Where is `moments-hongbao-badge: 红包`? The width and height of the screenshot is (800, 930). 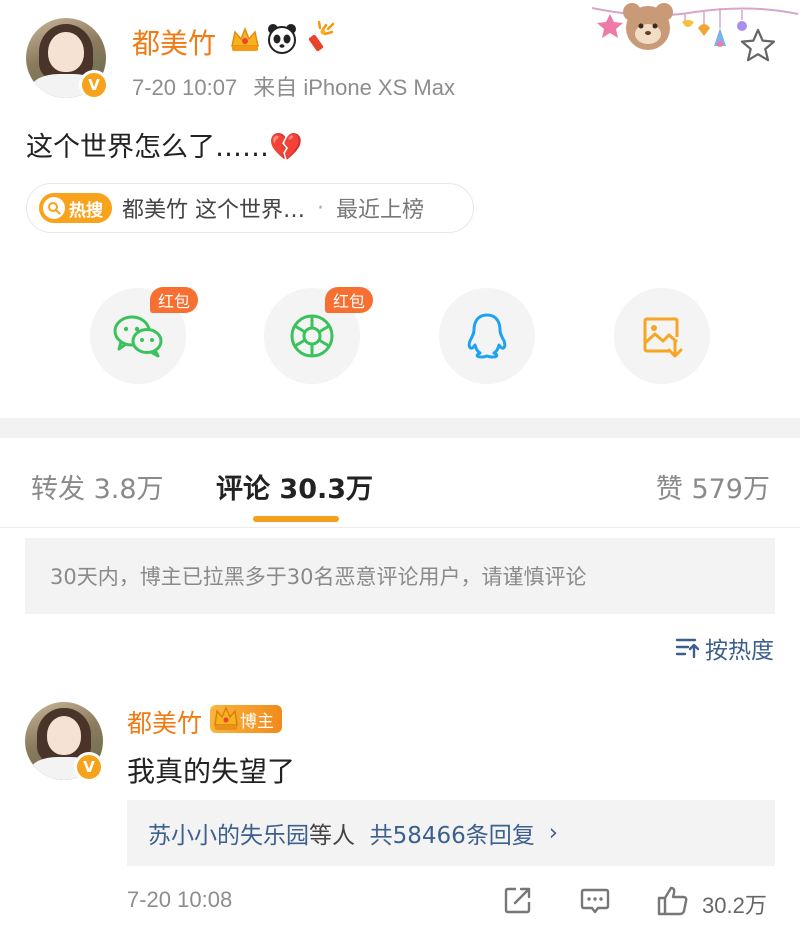 moments-hongbao-badge: 红包 is located at coordinates (349, 300).